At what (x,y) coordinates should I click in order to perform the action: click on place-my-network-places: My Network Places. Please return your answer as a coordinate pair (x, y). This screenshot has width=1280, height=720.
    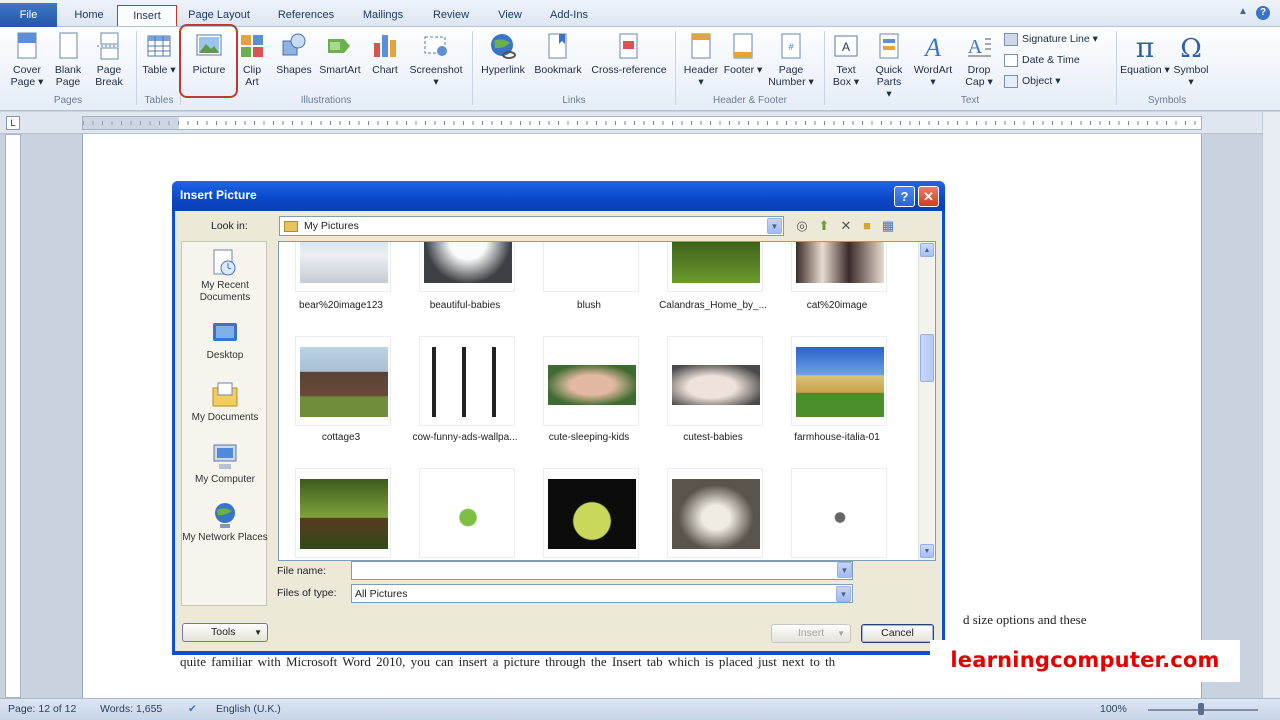
    Looking at the image, I should click on (225, 522).